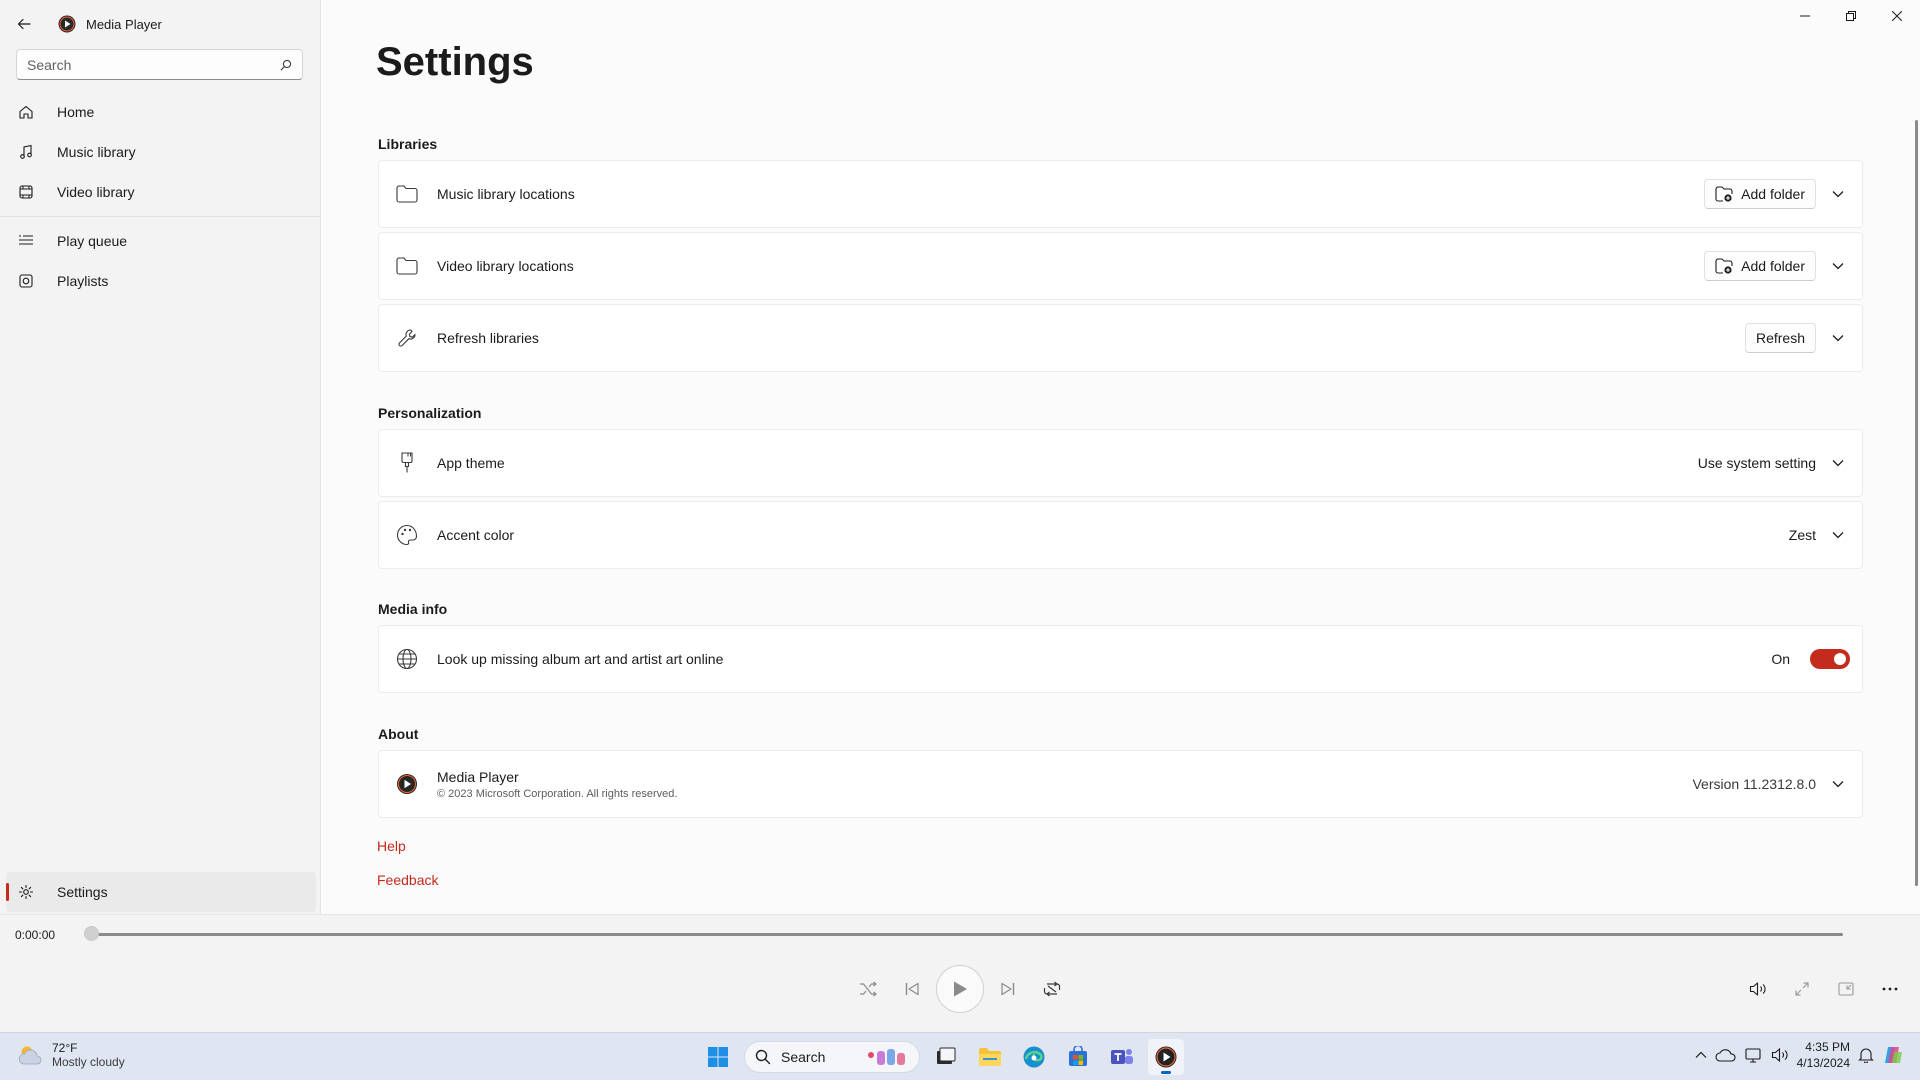 The image size is (1920, 1080). Describe the element at coordinates (1827, 1047) in the screenshot. I see `taskbar-time: 4:35 PM` at that location.